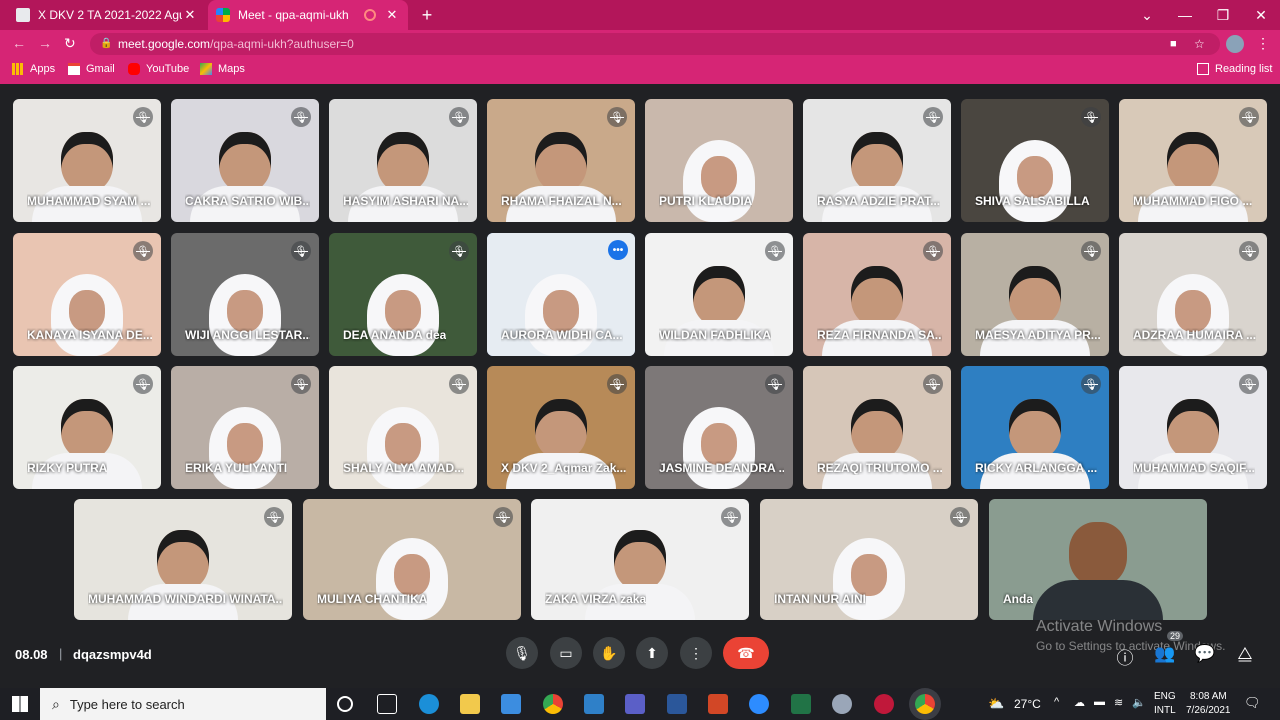  Describe the element at coordinates (1098, 559) in the screenshot. I see `participant-tile: Anda` at that location.